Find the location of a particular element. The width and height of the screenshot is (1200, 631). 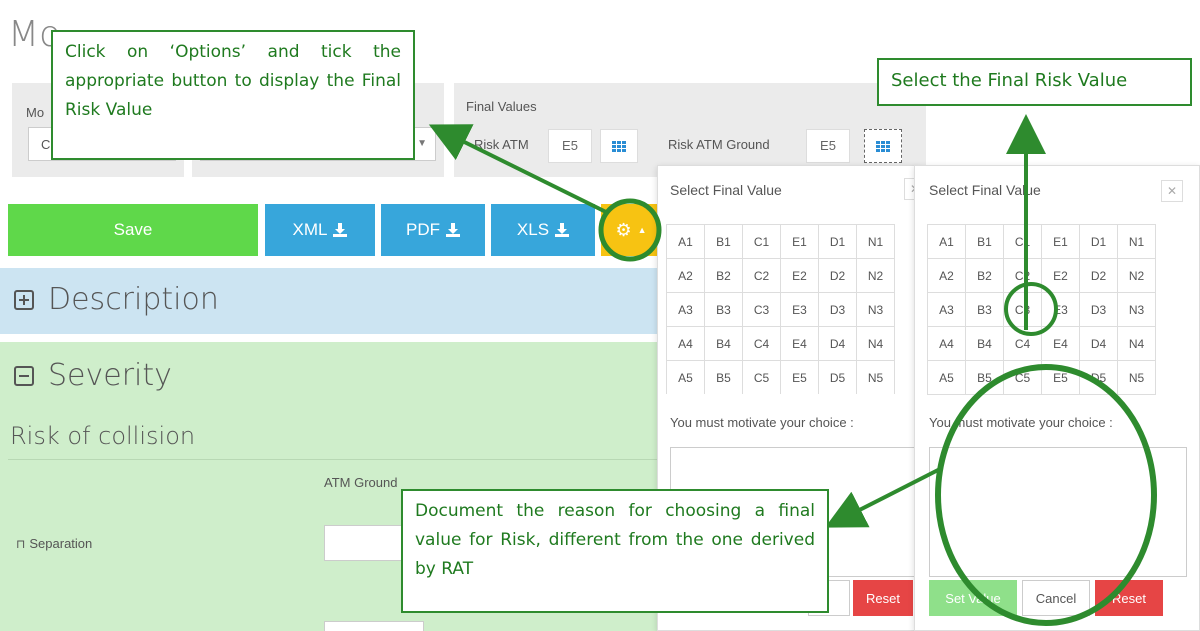

options-arrow is located at coordinates (517, 169).